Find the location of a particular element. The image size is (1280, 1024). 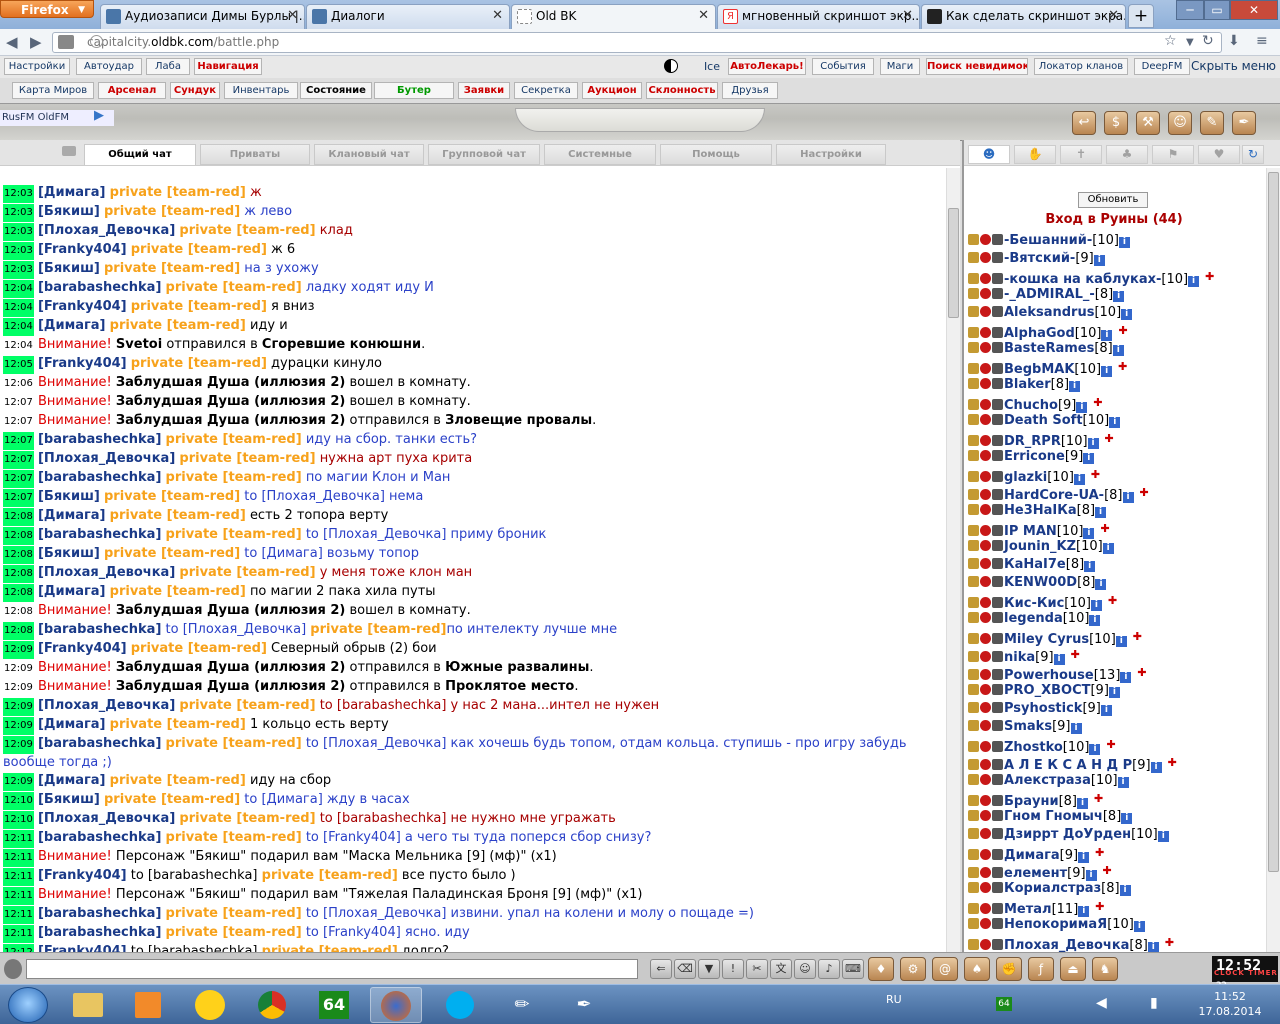

hand-icon: ✊ is located at coordinates (1009, 969).